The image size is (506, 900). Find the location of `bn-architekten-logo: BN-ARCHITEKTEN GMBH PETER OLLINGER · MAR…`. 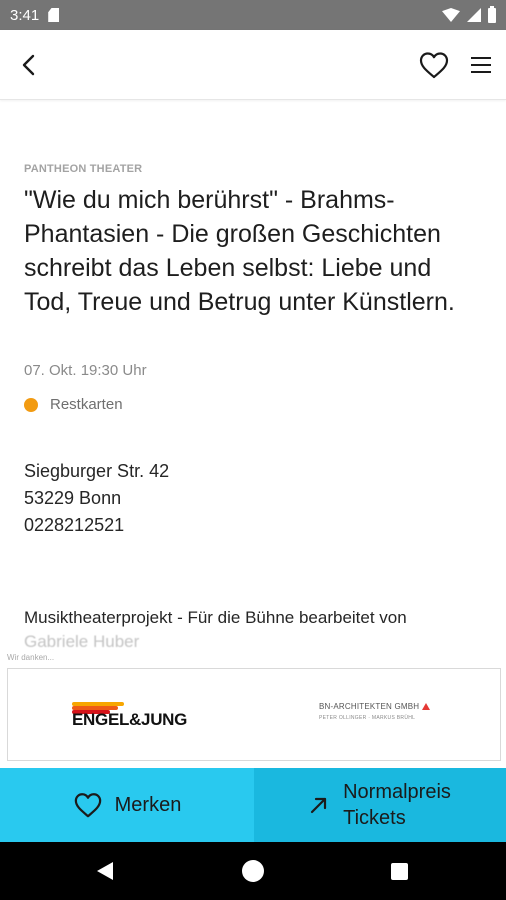

bn-architekten-logo: BN-ARCHITEKTEN GMBH PETER OLLINGER · MAR… is located at coordinates (381, 718).